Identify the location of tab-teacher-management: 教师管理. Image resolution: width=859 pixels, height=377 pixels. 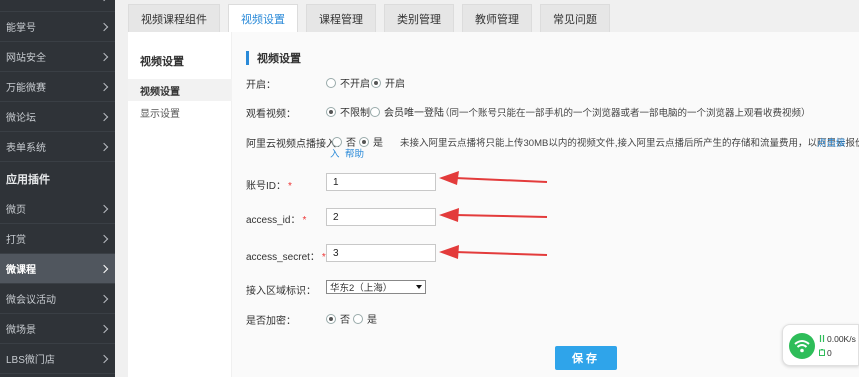
(497, 18).